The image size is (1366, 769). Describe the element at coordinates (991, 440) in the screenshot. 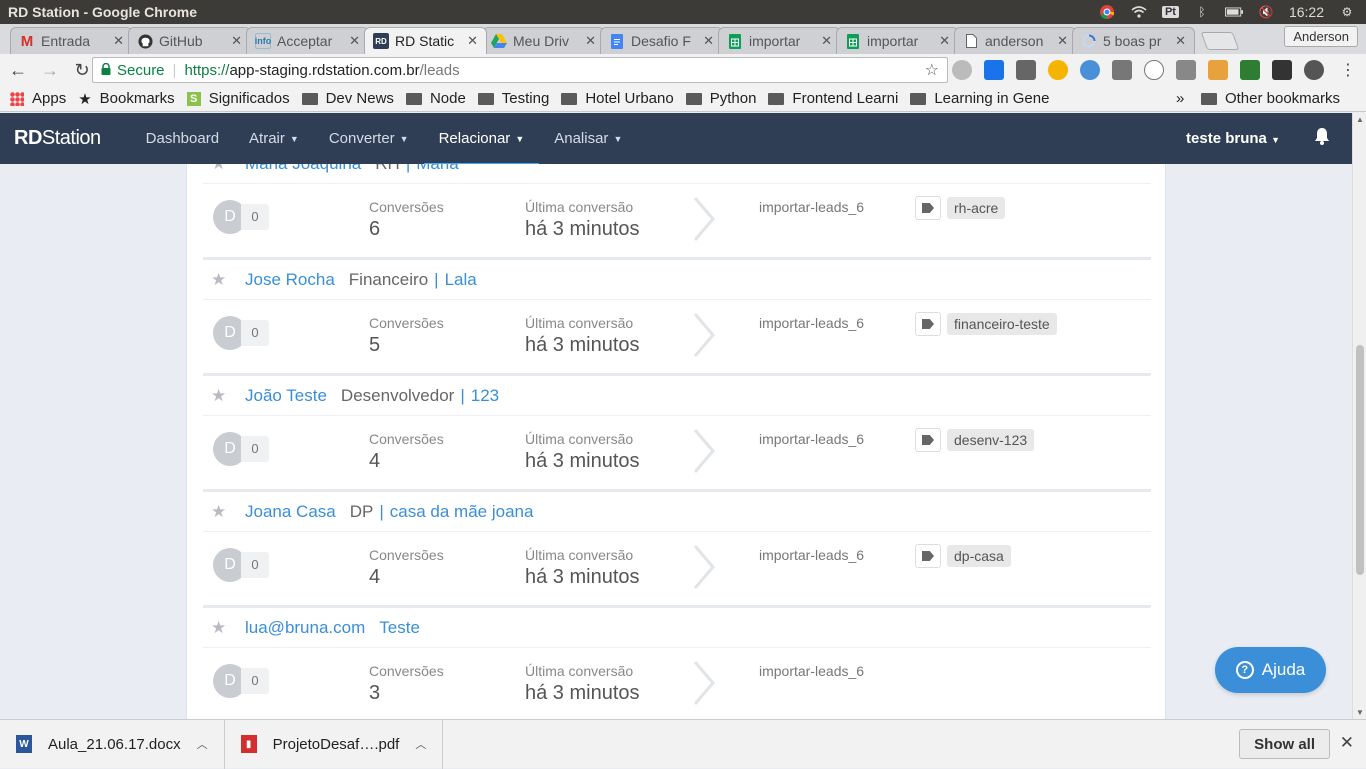

I see `tag-pill: desenv-123` at that location.